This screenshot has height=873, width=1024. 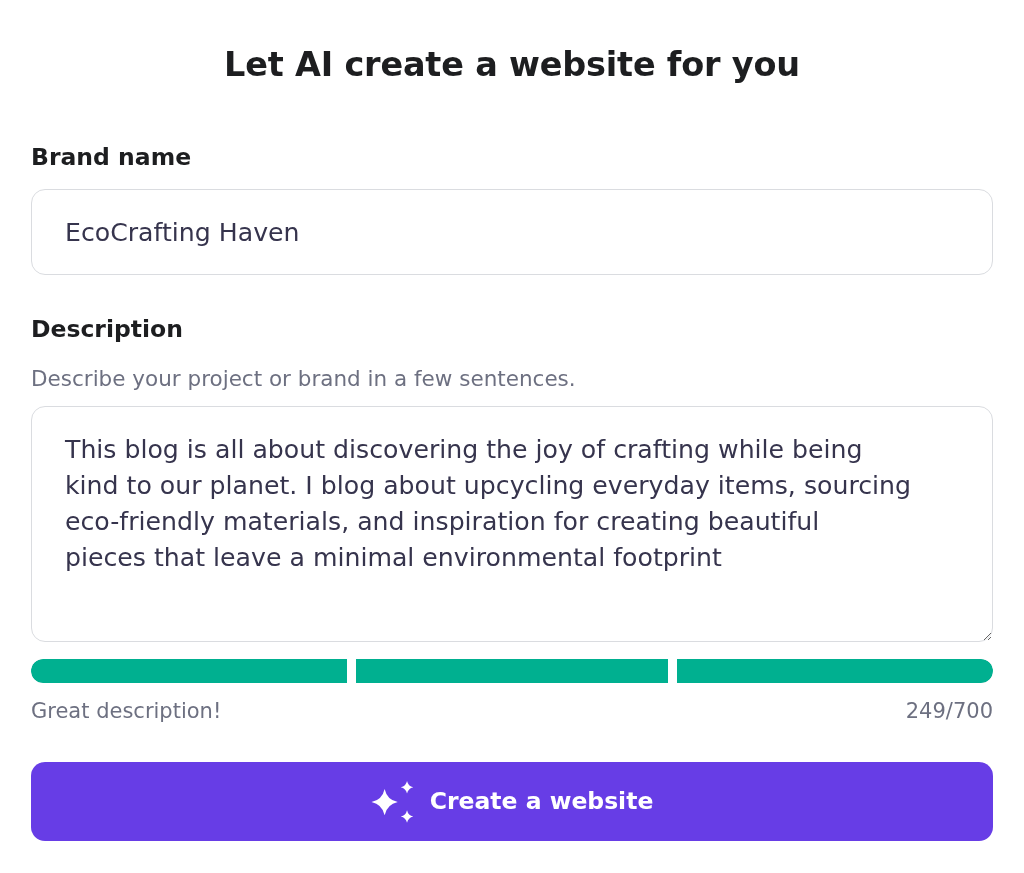 What do you see at coordinates (949, 711) in the screenshot?
I see `character-counter: 249/700` at bounding box center [949, 711].